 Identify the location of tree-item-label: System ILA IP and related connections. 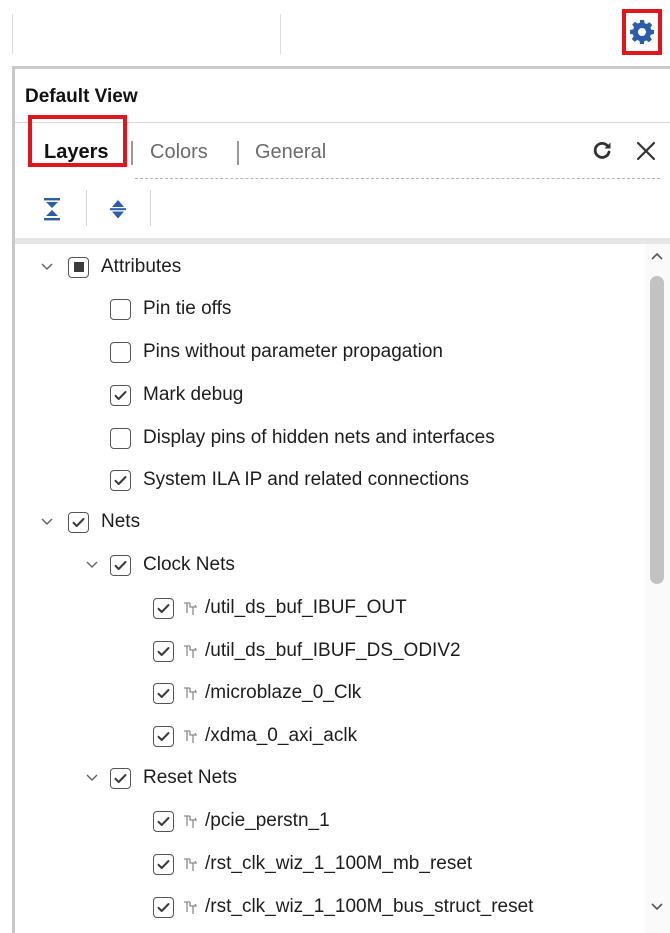
(306, 479).